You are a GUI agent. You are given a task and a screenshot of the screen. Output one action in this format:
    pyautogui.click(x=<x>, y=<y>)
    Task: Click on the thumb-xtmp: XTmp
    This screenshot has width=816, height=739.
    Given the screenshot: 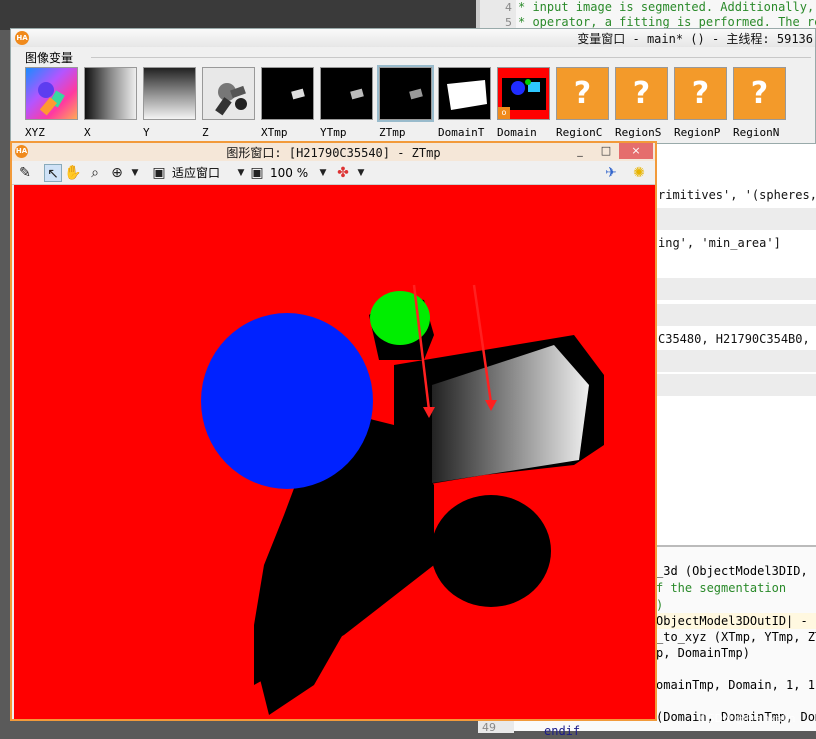 What is the action you would take?
    pyautogui.click(x=287, y=103)
    